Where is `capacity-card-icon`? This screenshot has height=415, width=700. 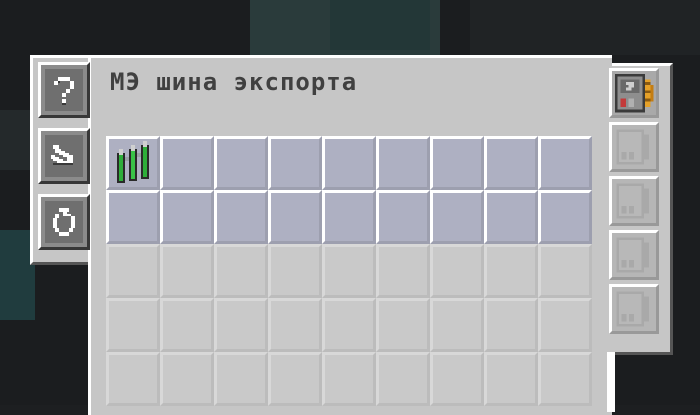 capacity-card-icon is located at coordinates (634, 93).